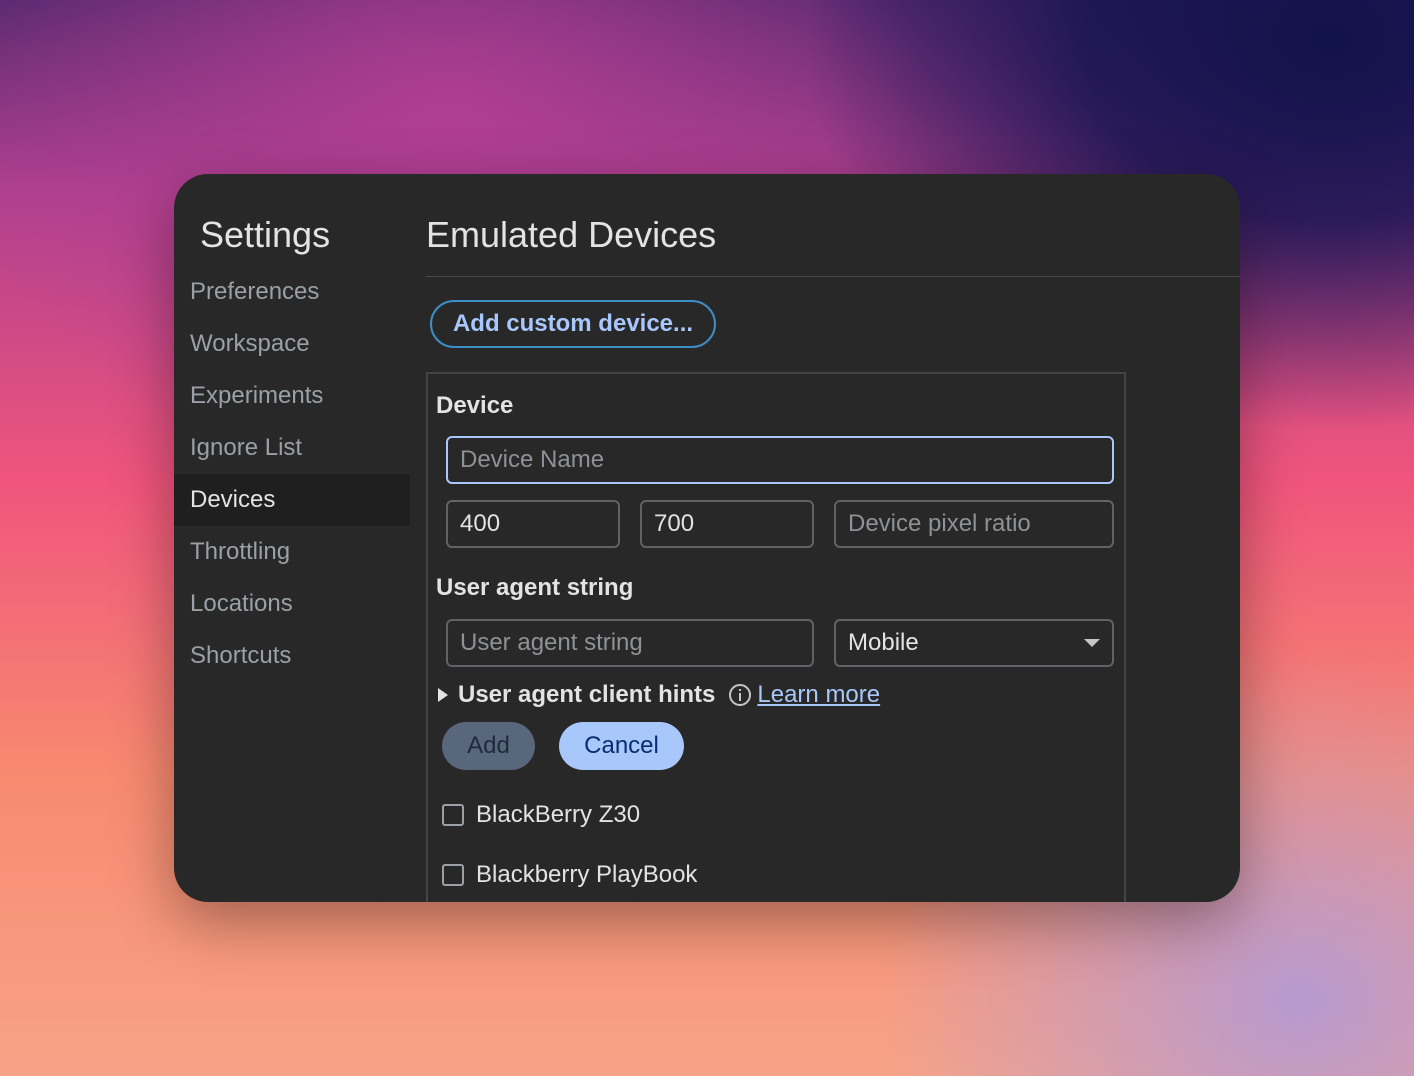  Describe the element at coordinates (621, 746) in the screenshot. I see `cancel-button: Cancel` at that location.